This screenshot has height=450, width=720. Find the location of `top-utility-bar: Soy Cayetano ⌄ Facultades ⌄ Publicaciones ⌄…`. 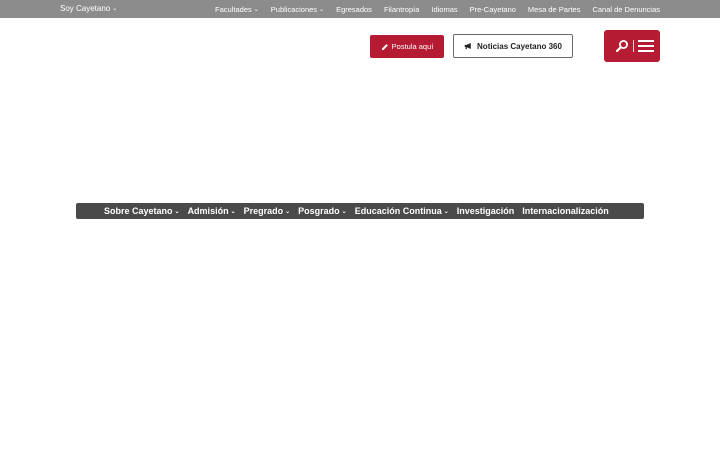

top-utility-bar: Soy Cayetano ⌄ Facultades ⌄ Publicaciones ⌄… is located at coordinates (360, 9).